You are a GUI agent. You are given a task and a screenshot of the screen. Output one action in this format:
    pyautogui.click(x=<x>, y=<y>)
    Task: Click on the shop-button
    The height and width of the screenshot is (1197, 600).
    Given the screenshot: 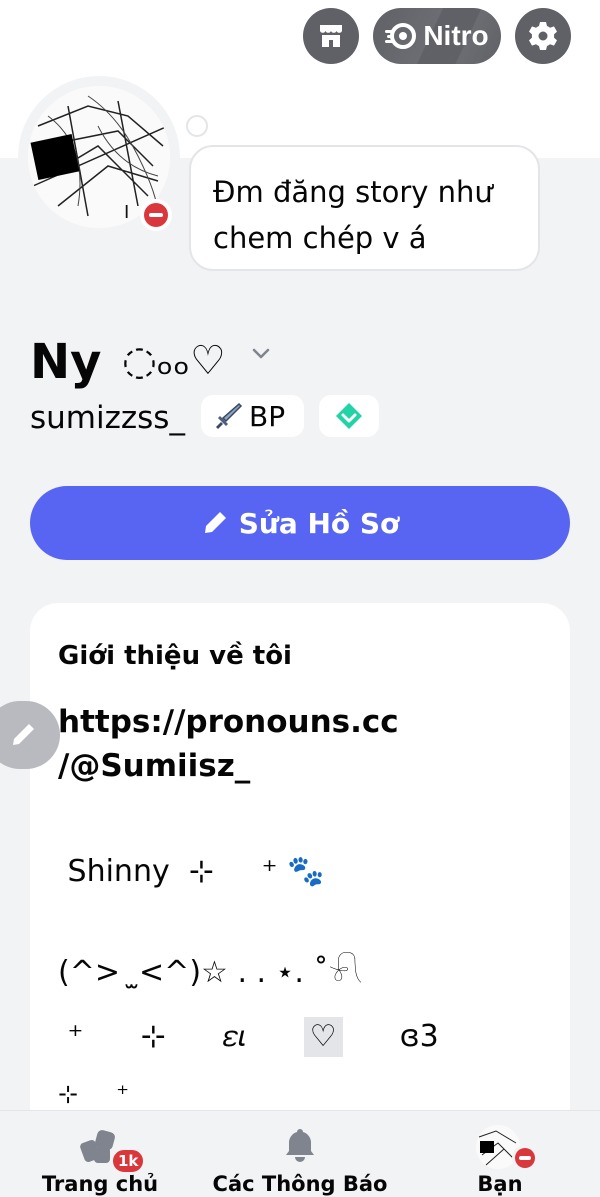 What is the action you would take?
    pyautogui.click(x=331, y=36)
    